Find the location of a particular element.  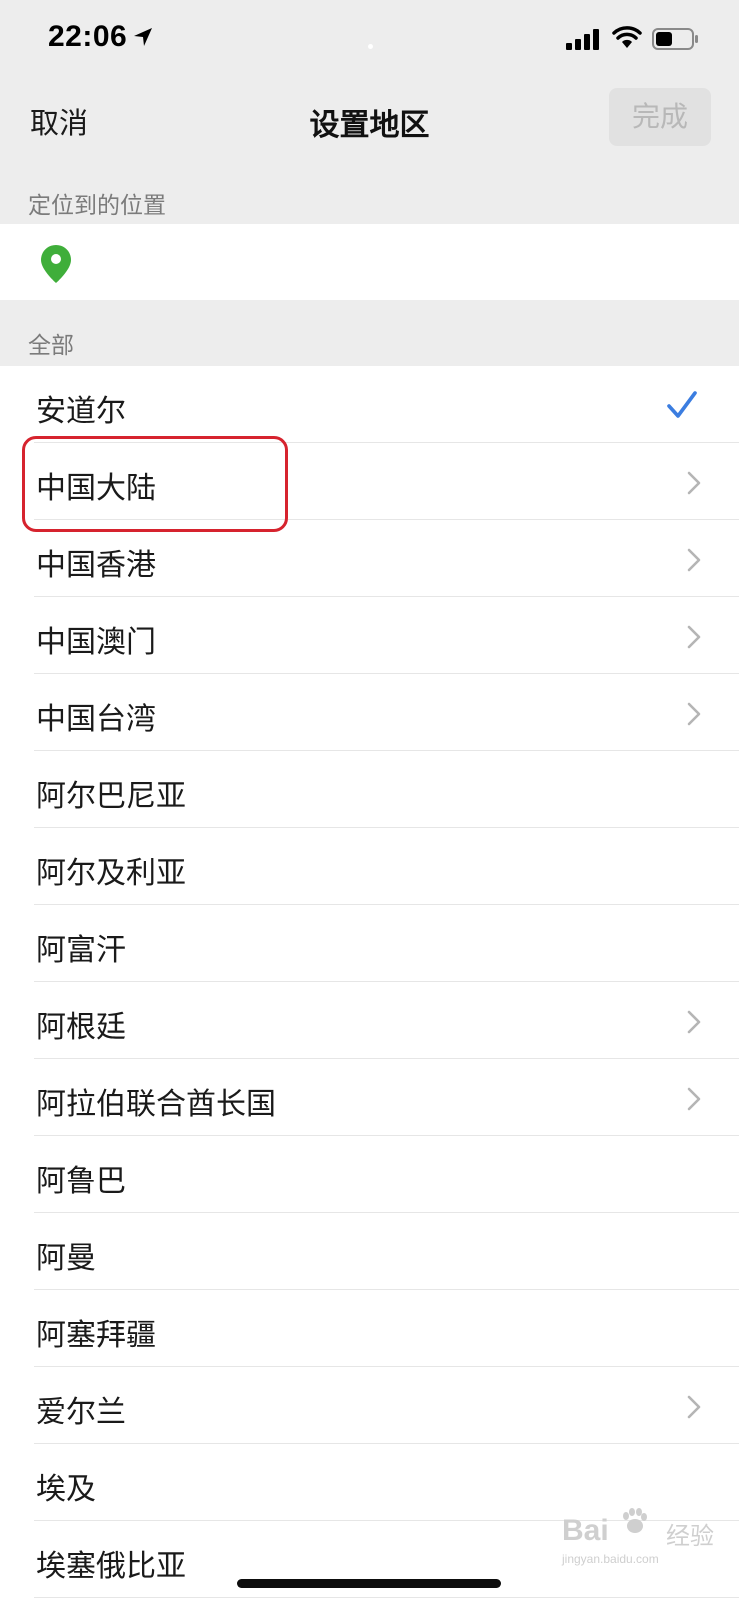

region-row: 阿尔巴尼亚 is located at coordinates (369, 789).